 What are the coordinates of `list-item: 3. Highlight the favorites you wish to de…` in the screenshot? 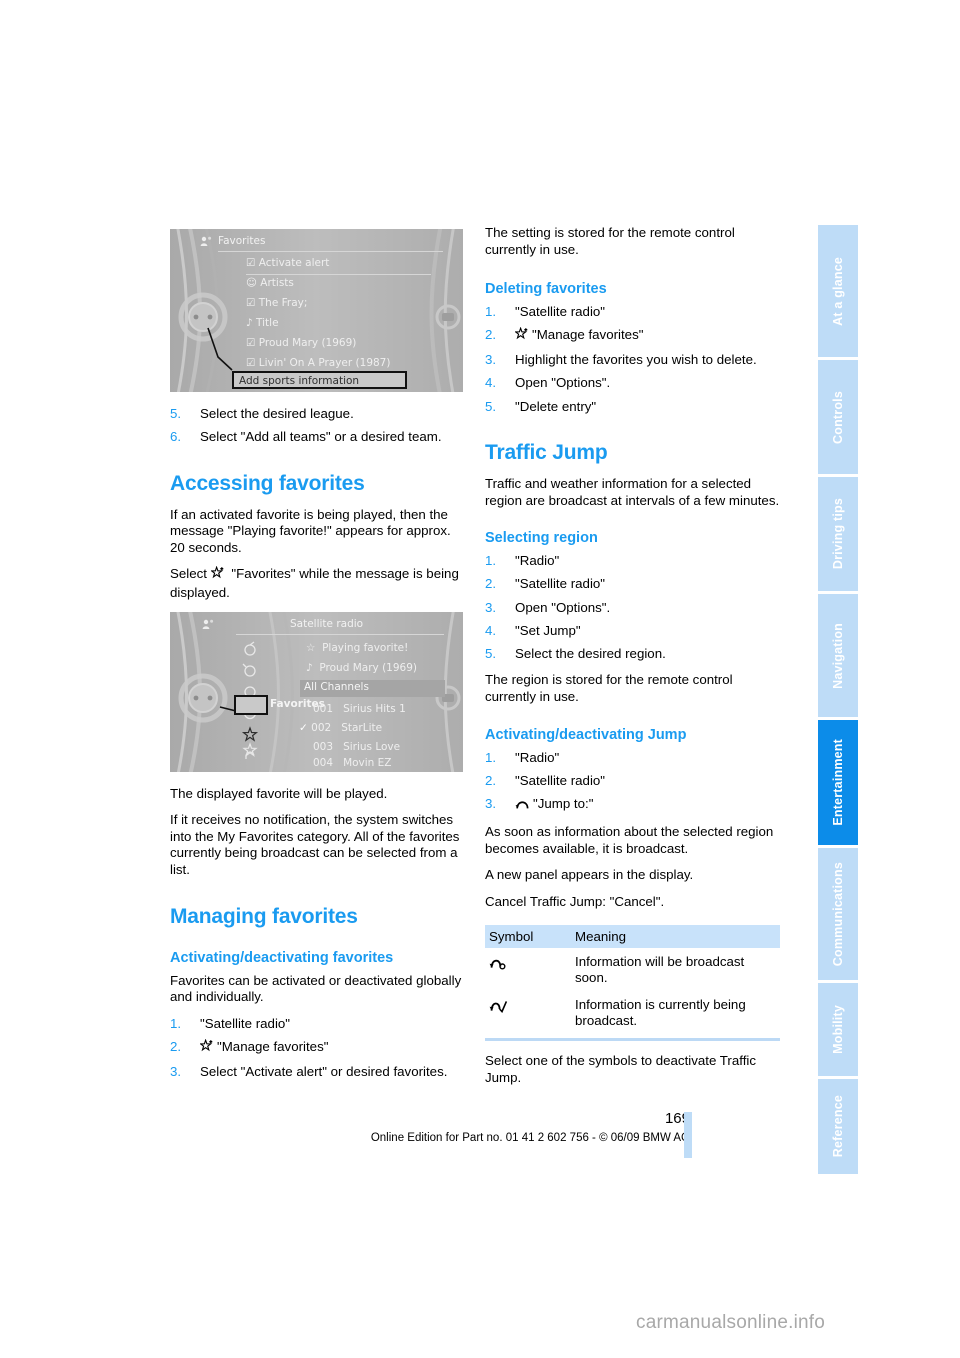 It's located at (632, 360).